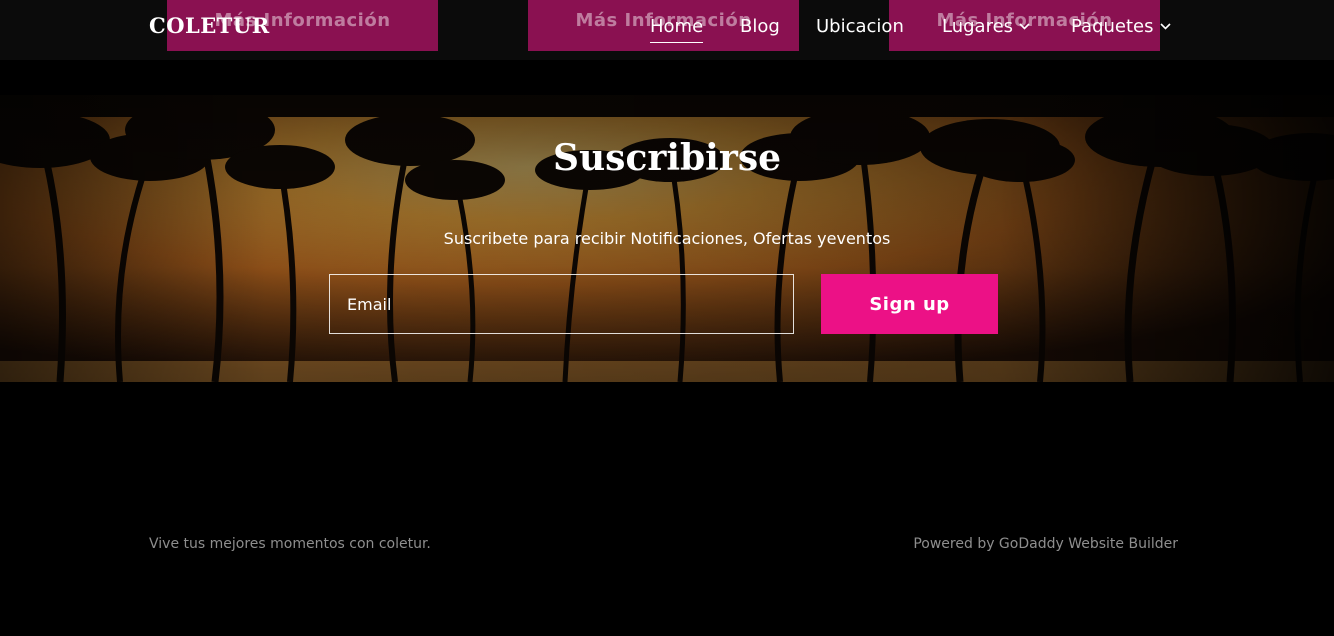 The height and width of the screenshot is (636, 1334). What do you see at coordinates (978, 26) in the screenshot?
I see `nav-lugares-label: Lugares` at bounding box center [978, 26].